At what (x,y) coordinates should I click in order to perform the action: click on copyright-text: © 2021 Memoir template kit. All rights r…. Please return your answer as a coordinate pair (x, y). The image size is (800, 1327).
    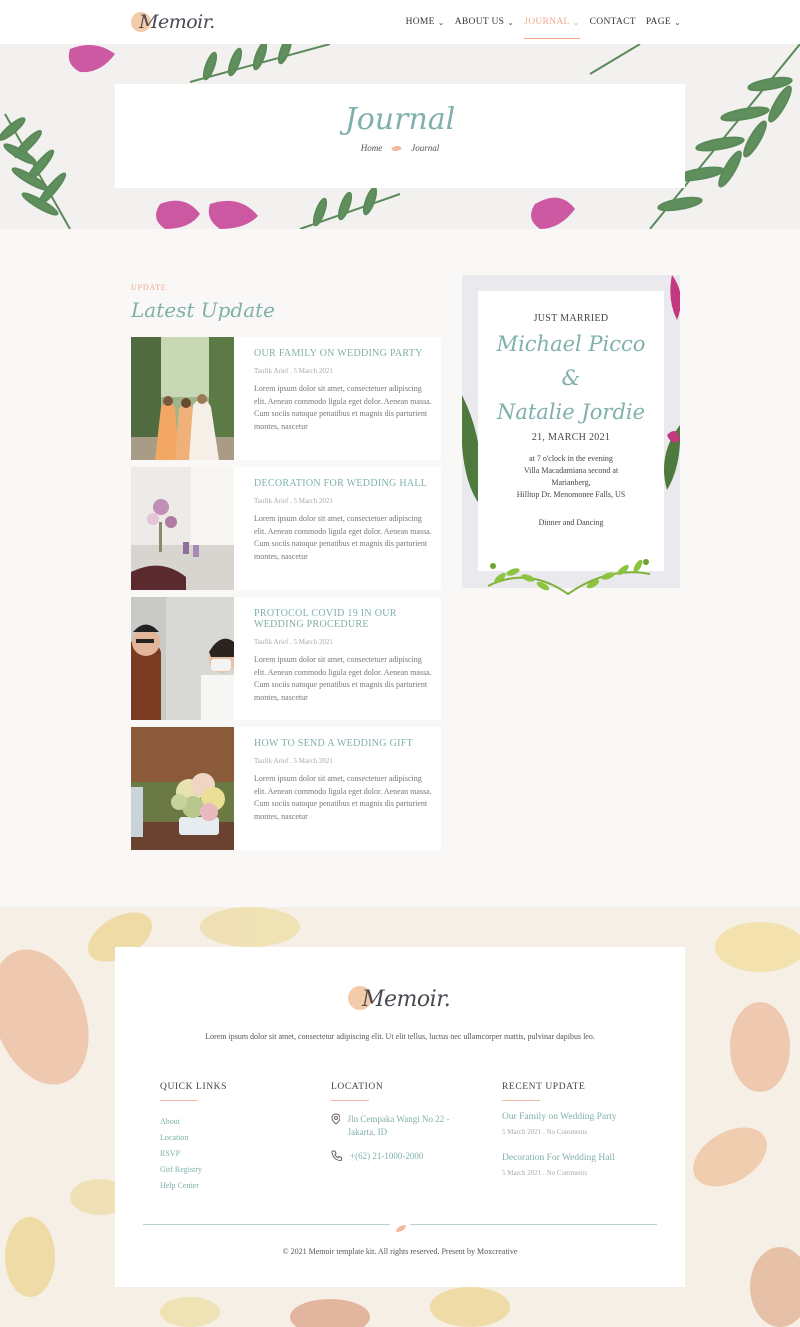
    Looking at the image, I should click on (400, 1251).